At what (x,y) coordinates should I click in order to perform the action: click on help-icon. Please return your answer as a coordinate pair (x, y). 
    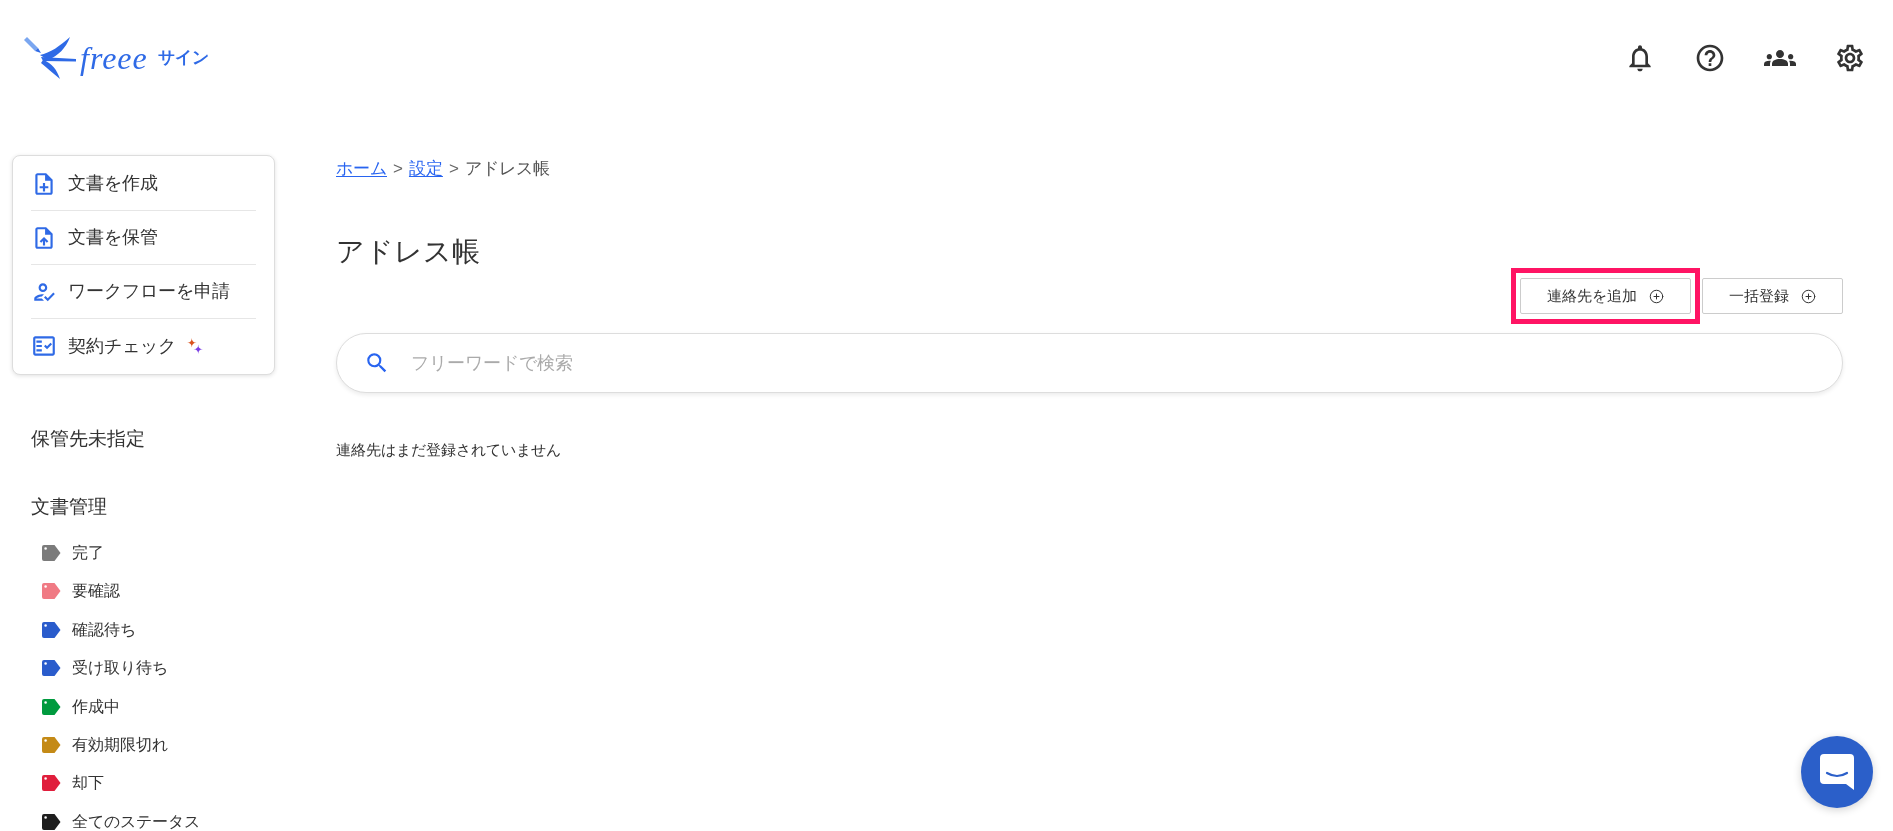
    Looking at the image, I should click on (1710, 58).